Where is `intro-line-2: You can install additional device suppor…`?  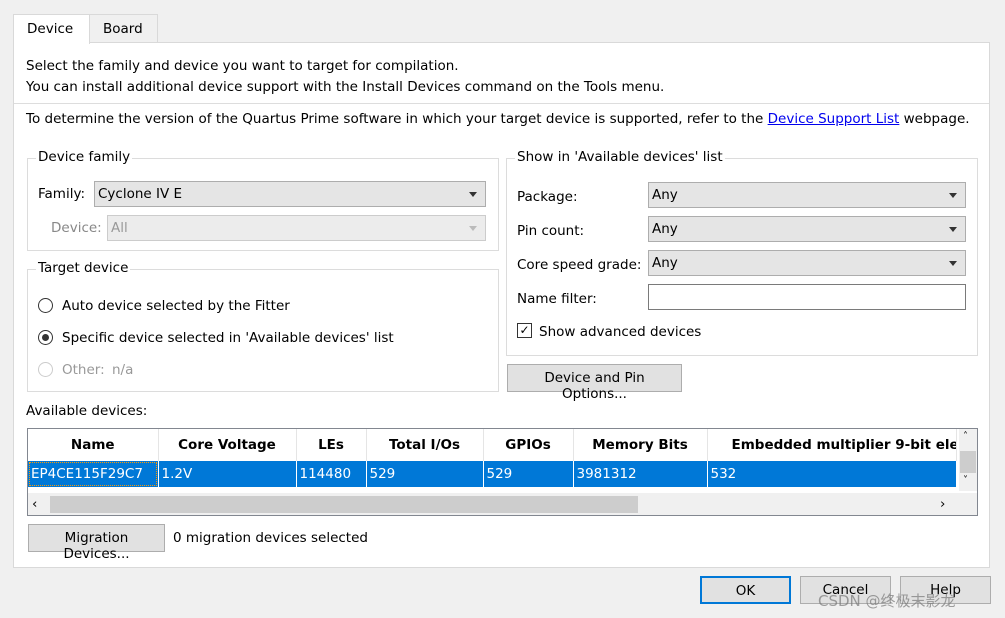 intro-line-2: You can install additional device suppor… is located at coordinates (345, 87).